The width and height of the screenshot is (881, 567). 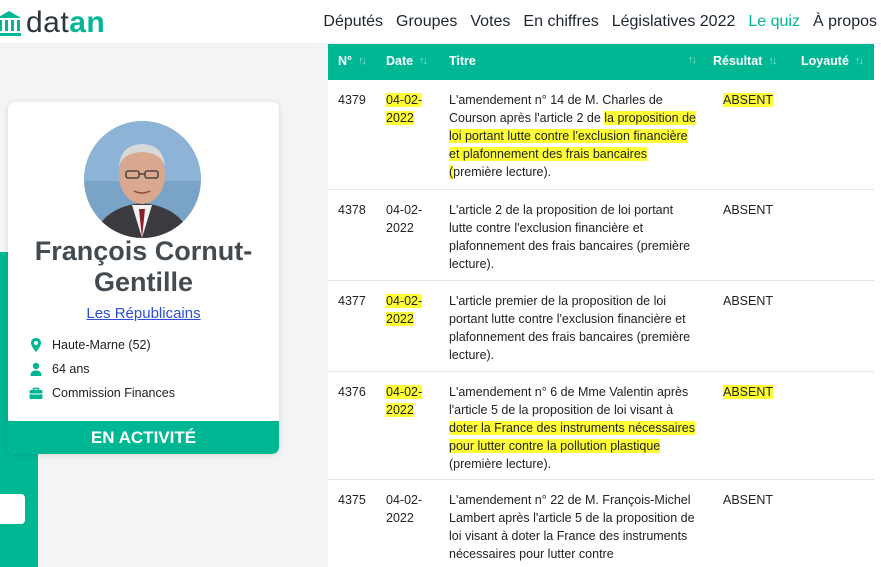 What do you see at coordinates (407, 61) in the screenshot?
I see `col-date-header: Date ↑↓` at bounding box center [407, 61].